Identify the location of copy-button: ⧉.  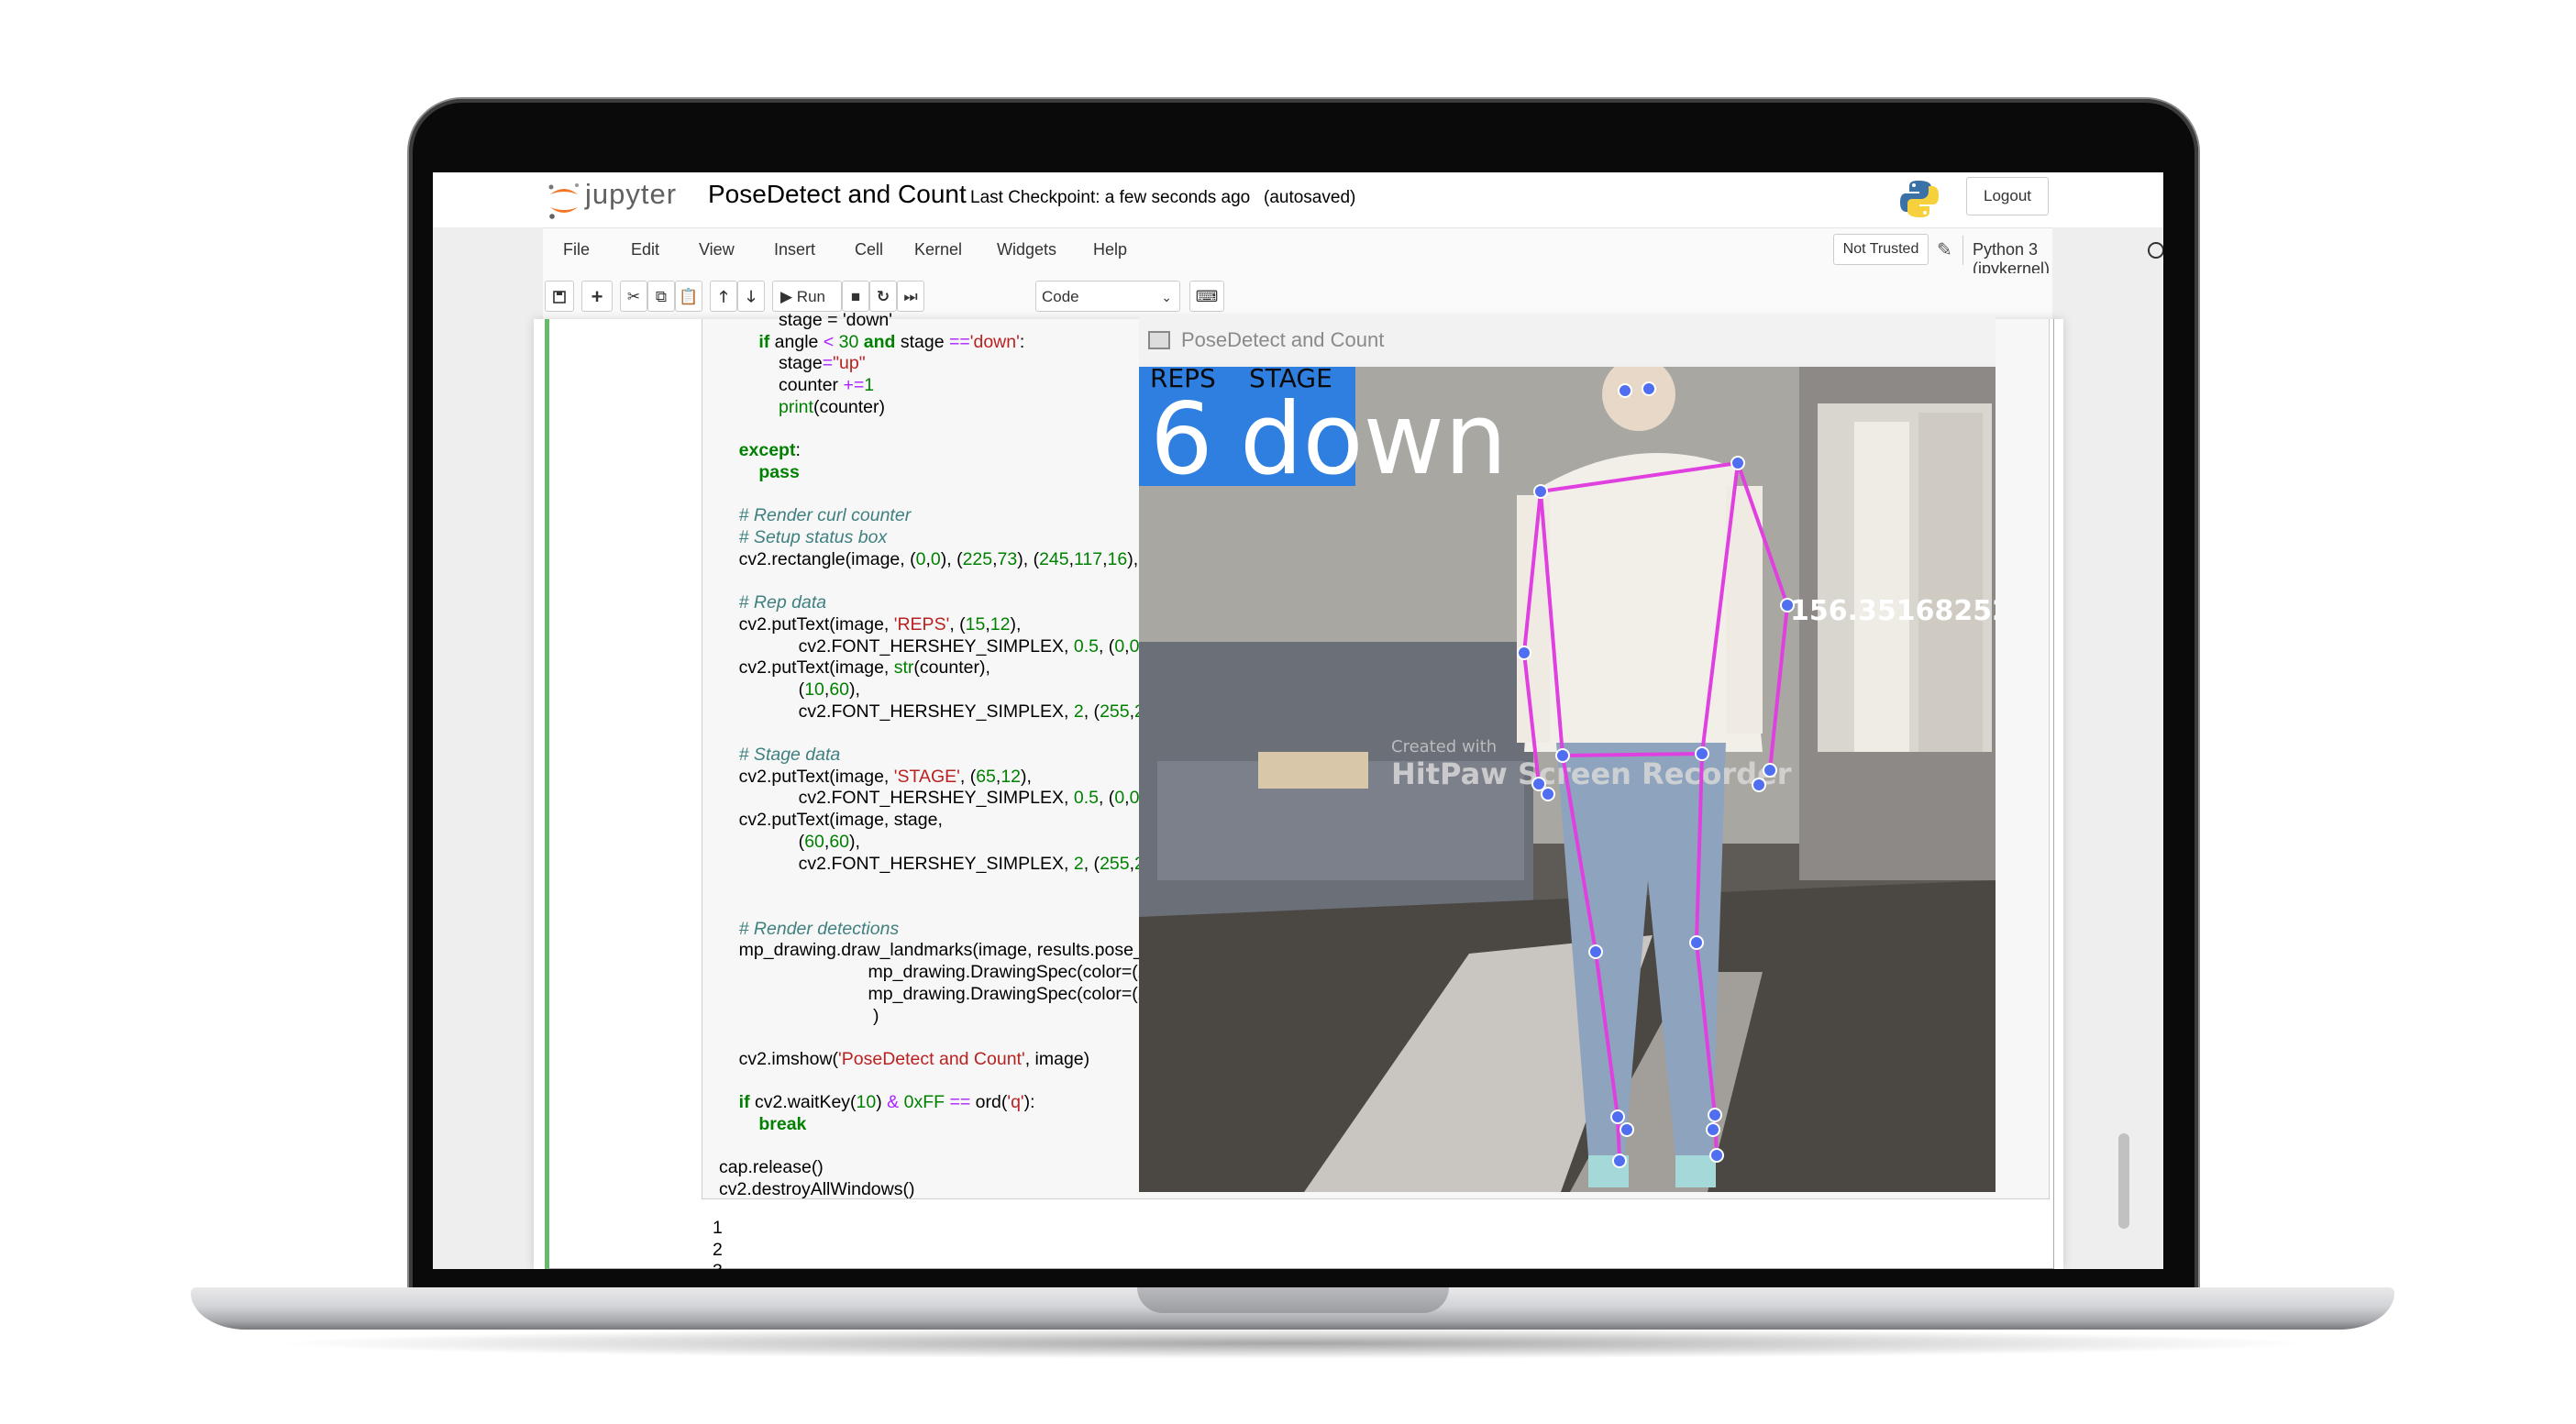
(661, 296).